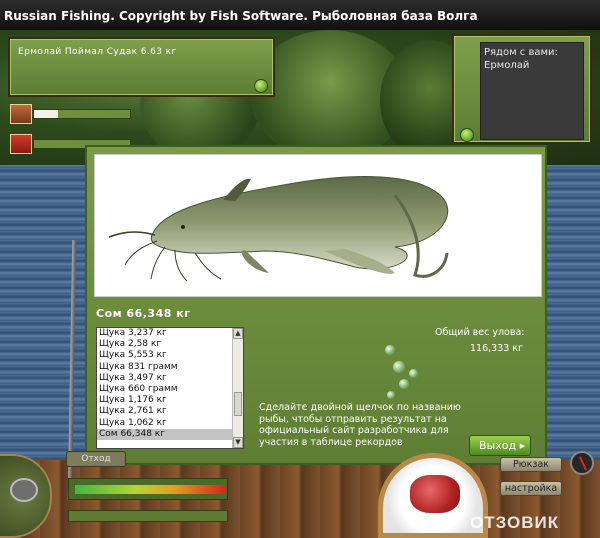 Image resolution: width=600 pixels, height=538 pixels. I want to click on exit-button: Выход ▸, so click(500, 445).